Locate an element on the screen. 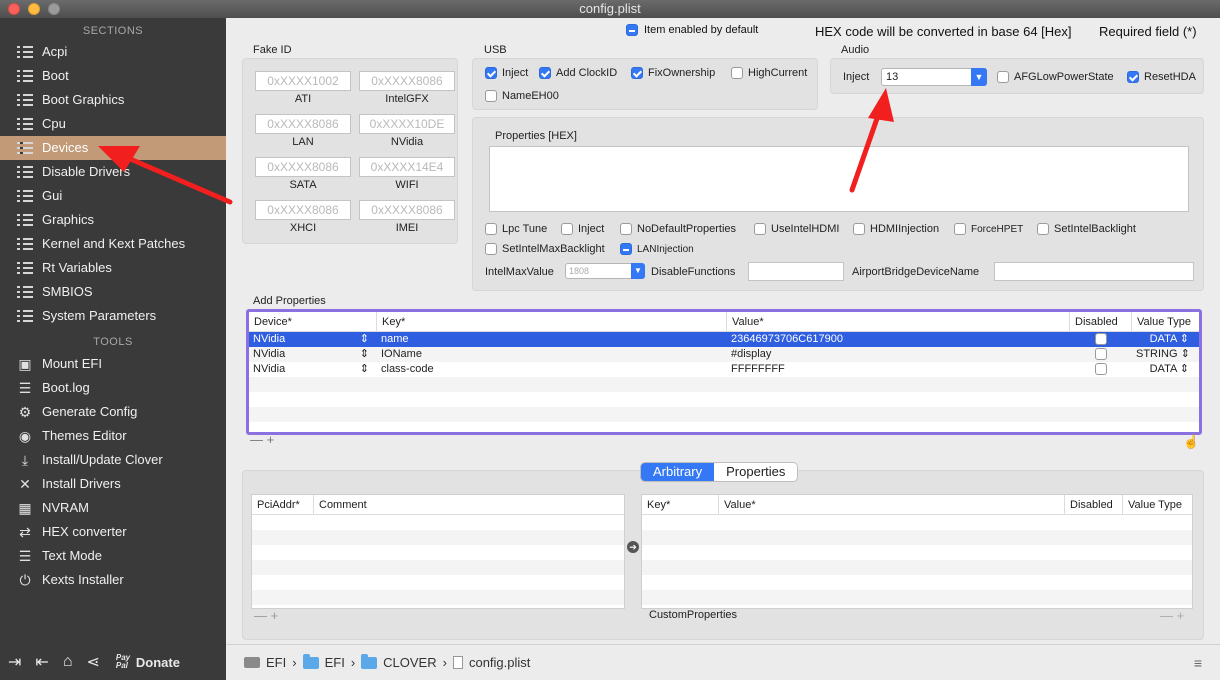 The width and height of the screenshot is (1220, 680). sidebar-item-install-drivers: ✕ Install Drivers is located at coordinates (113, 484).